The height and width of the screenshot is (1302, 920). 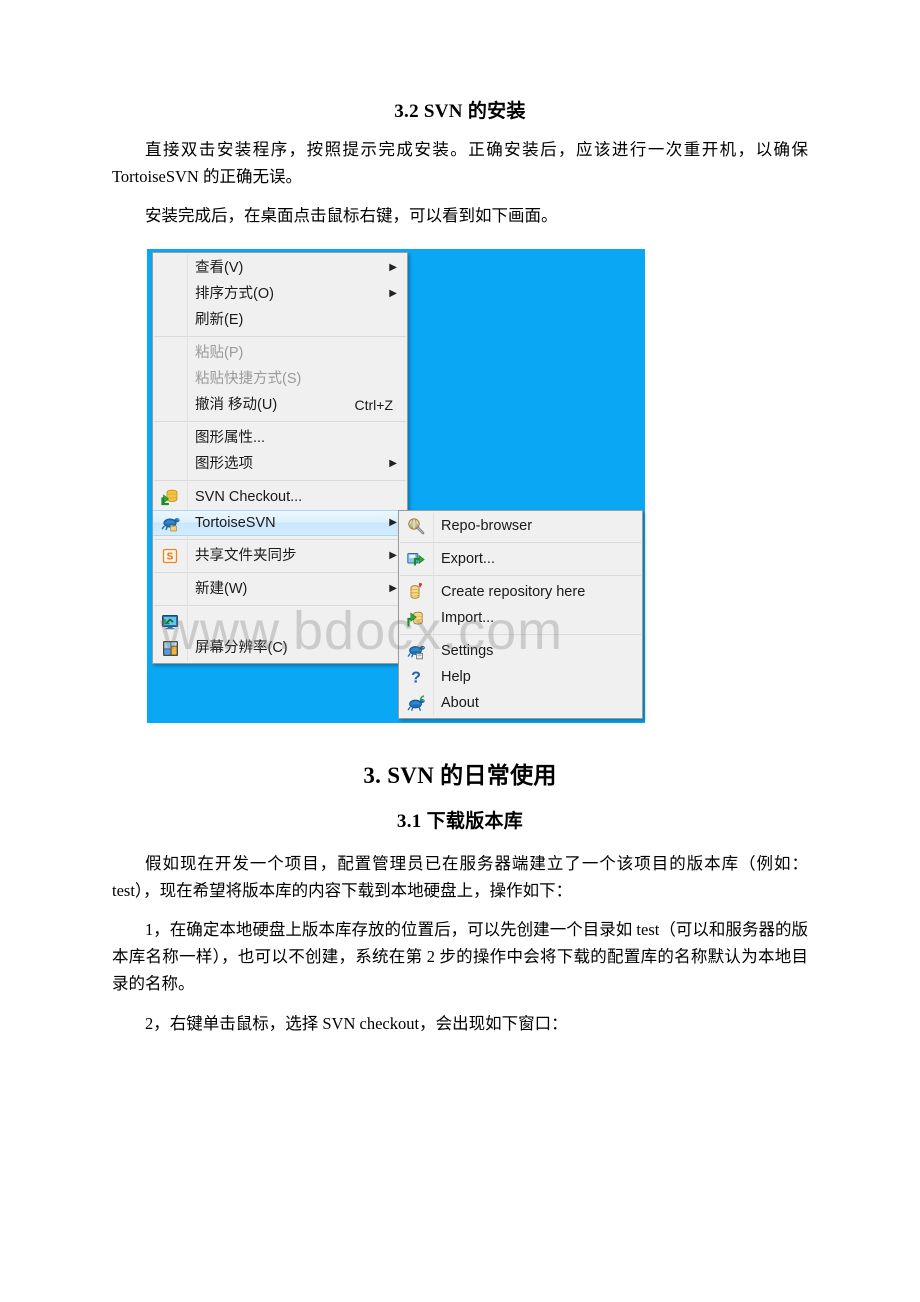 I want to click on menu-item-label: 图形选项, so click(x=224, y=464).